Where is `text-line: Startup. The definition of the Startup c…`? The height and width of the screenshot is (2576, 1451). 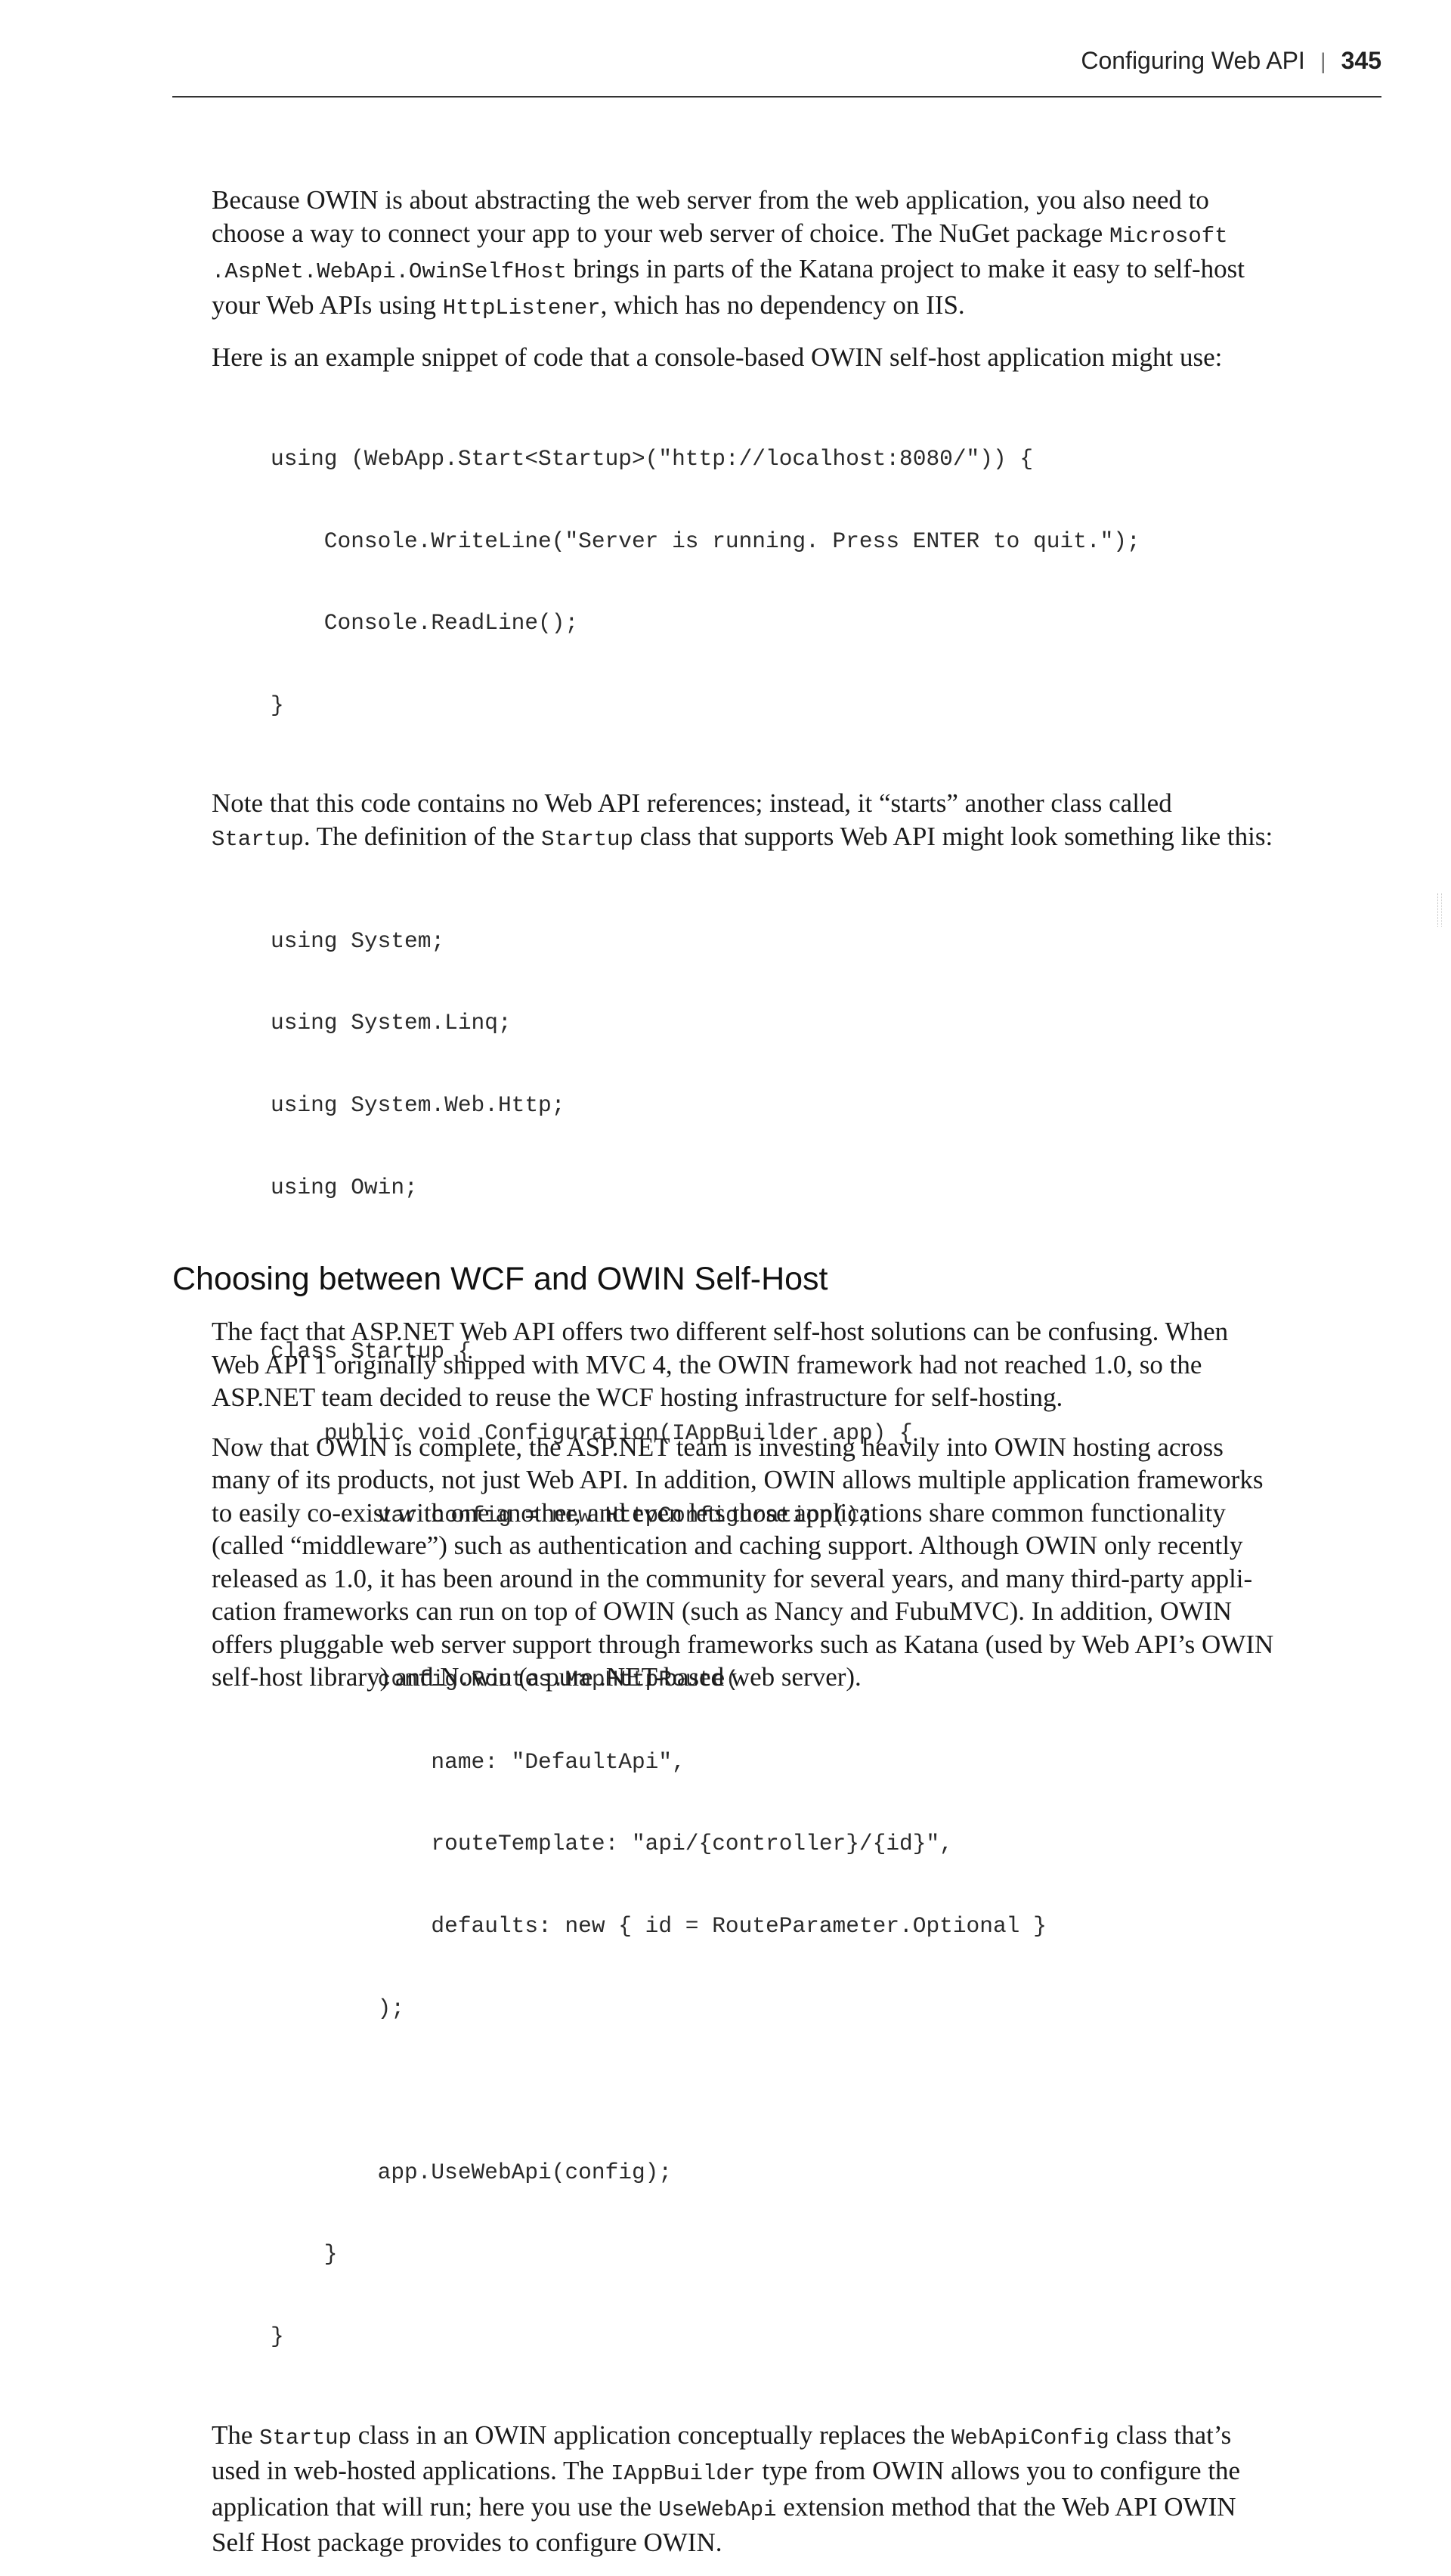
text-line: Startup. The definition of the Startup c… is located at coordinates (793, 838).